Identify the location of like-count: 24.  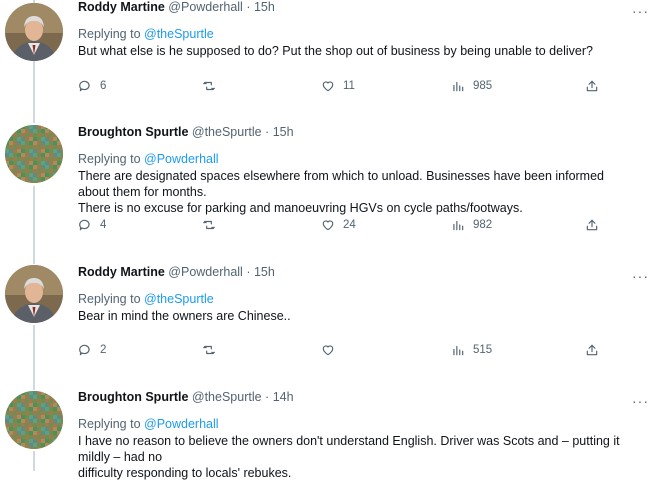
(349, 225).